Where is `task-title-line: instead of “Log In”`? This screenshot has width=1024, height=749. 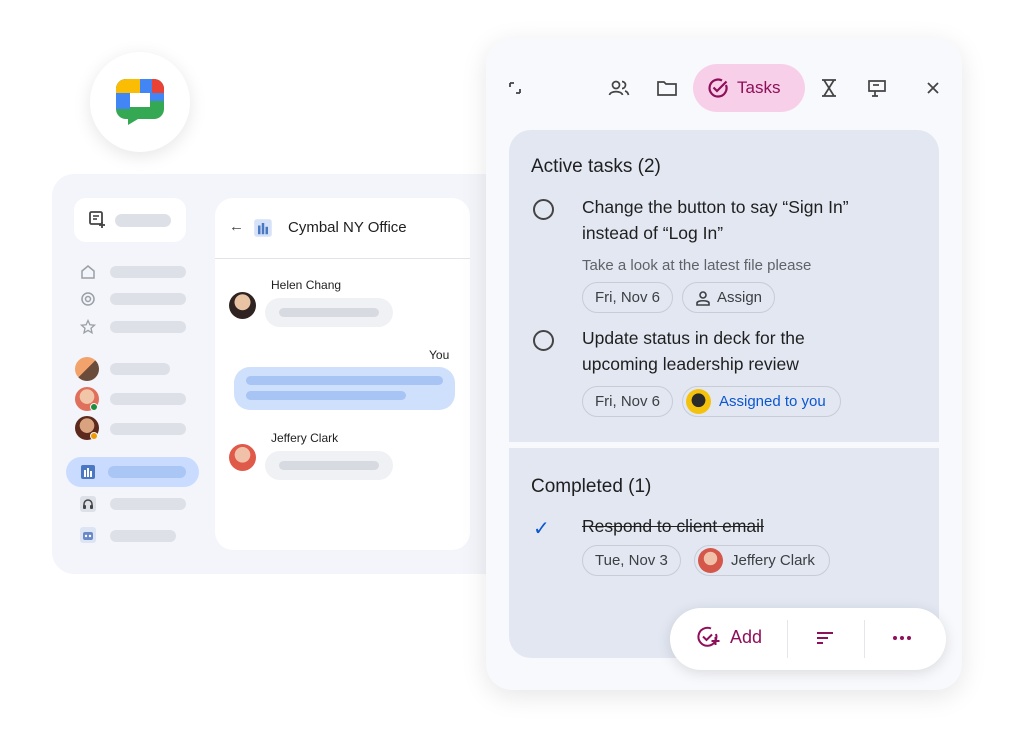
task-title-line: instead of “Log In” is located at coordinates (653, 233).